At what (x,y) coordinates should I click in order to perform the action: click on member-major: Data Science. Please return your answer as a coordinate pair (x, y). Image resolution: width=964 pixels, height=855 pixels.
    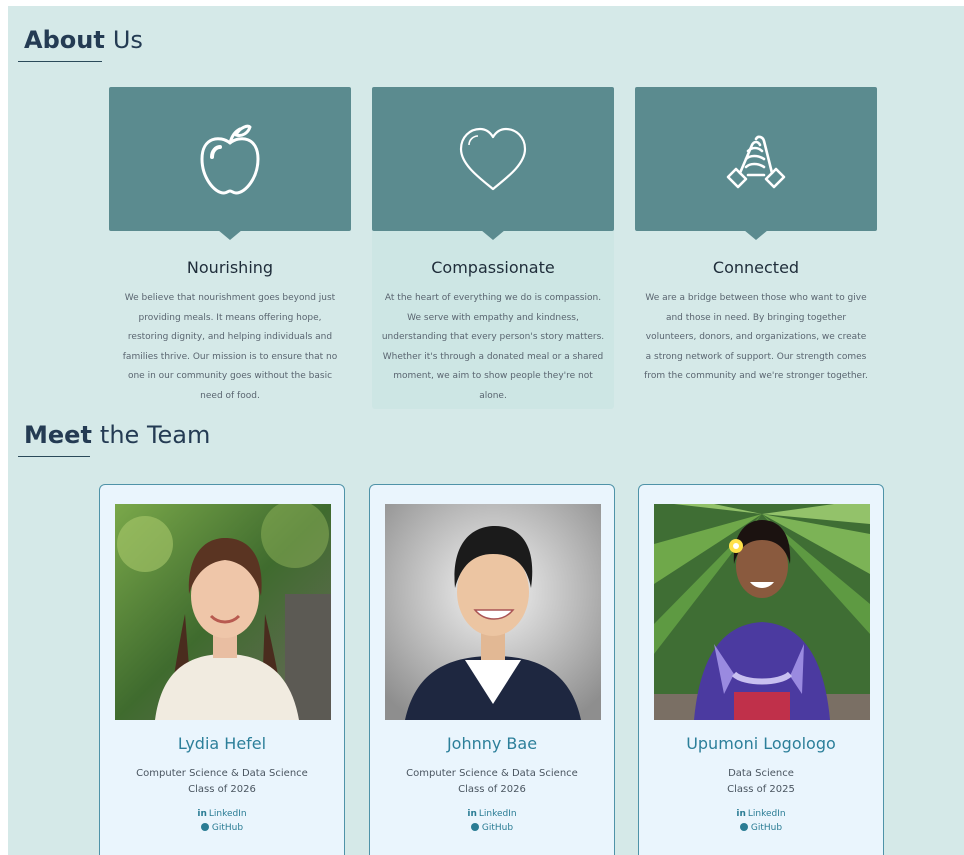
    Looking at the image, I should click on (761, 773).